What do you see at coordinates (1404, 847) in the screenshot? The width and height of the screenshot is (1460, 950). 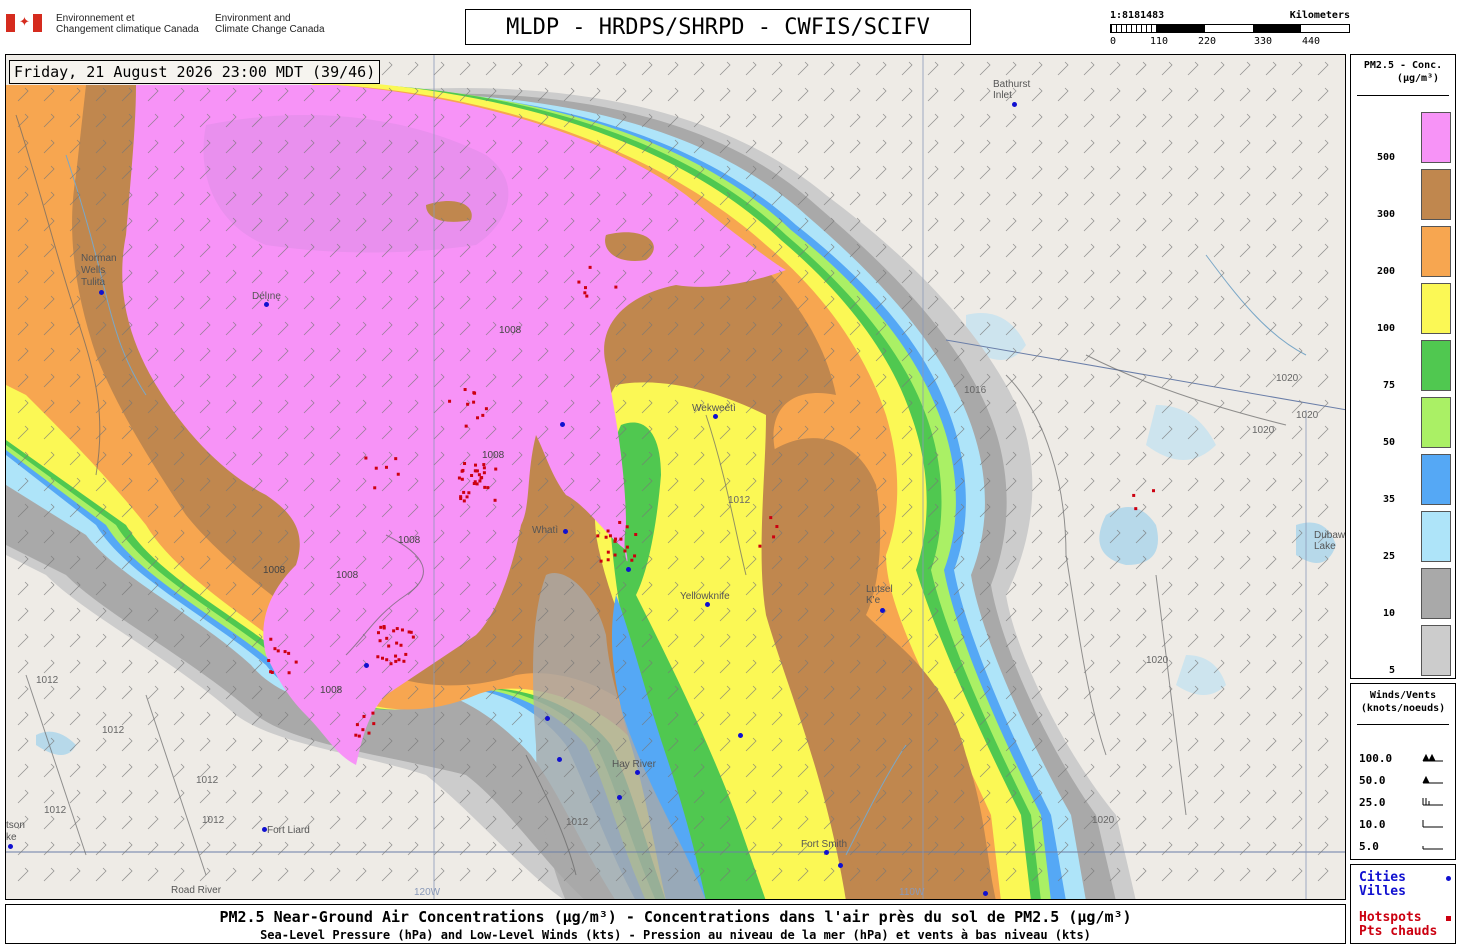 I see `wind-legend-row: 5.0` at bounding box center [1404, 847].